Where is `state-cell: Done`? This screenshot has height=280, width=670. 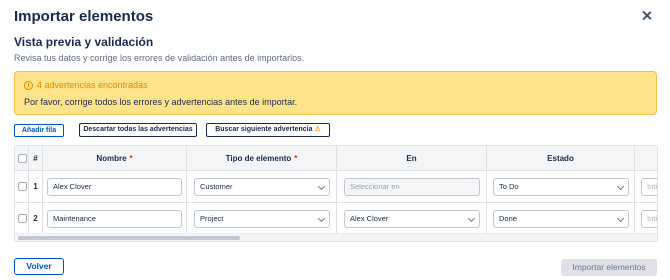 state-cell: Done is located at coordinates (561, 218).